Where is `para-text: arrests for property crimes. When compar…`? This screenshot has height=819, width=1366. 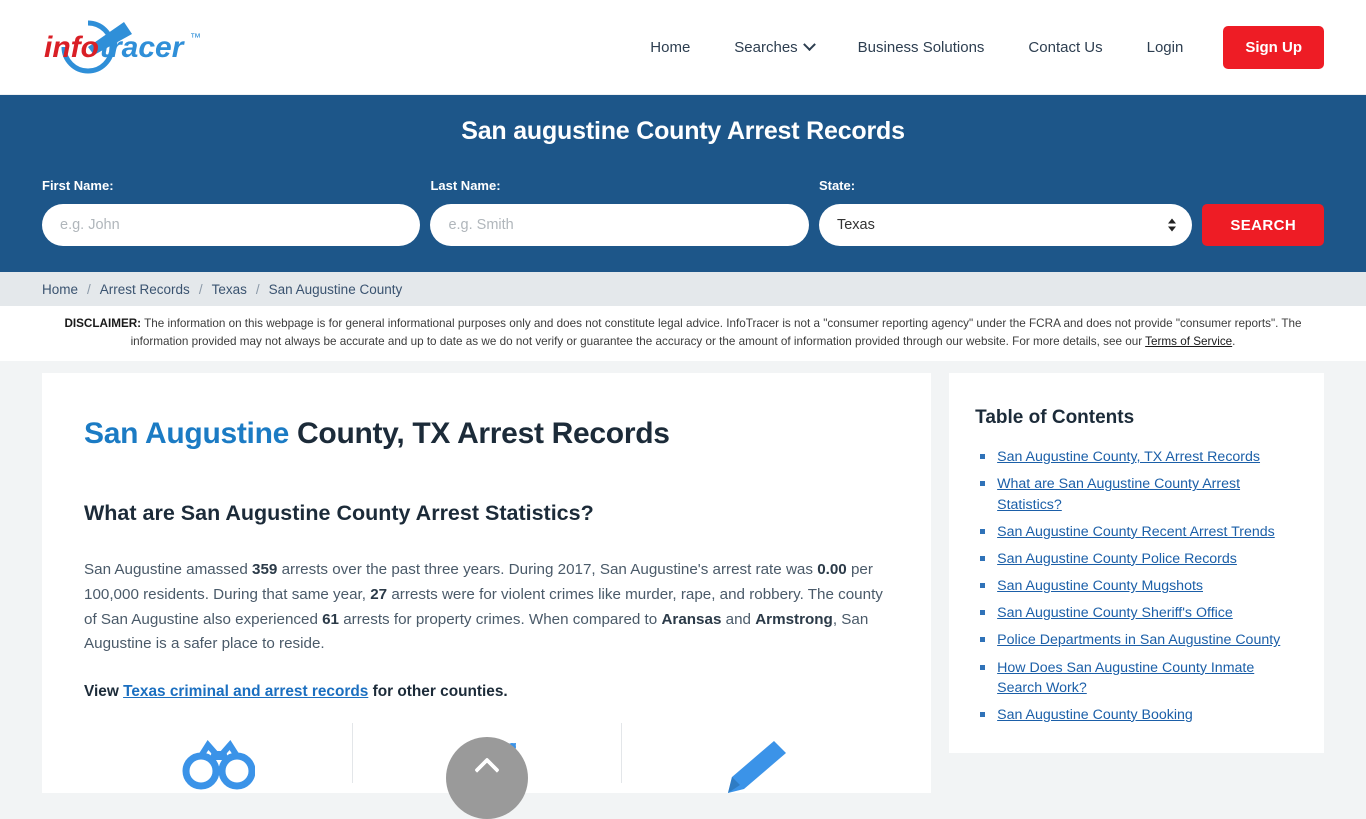 para-text: arrests for property crimes. When compar… is located at coordinates (500, 619).